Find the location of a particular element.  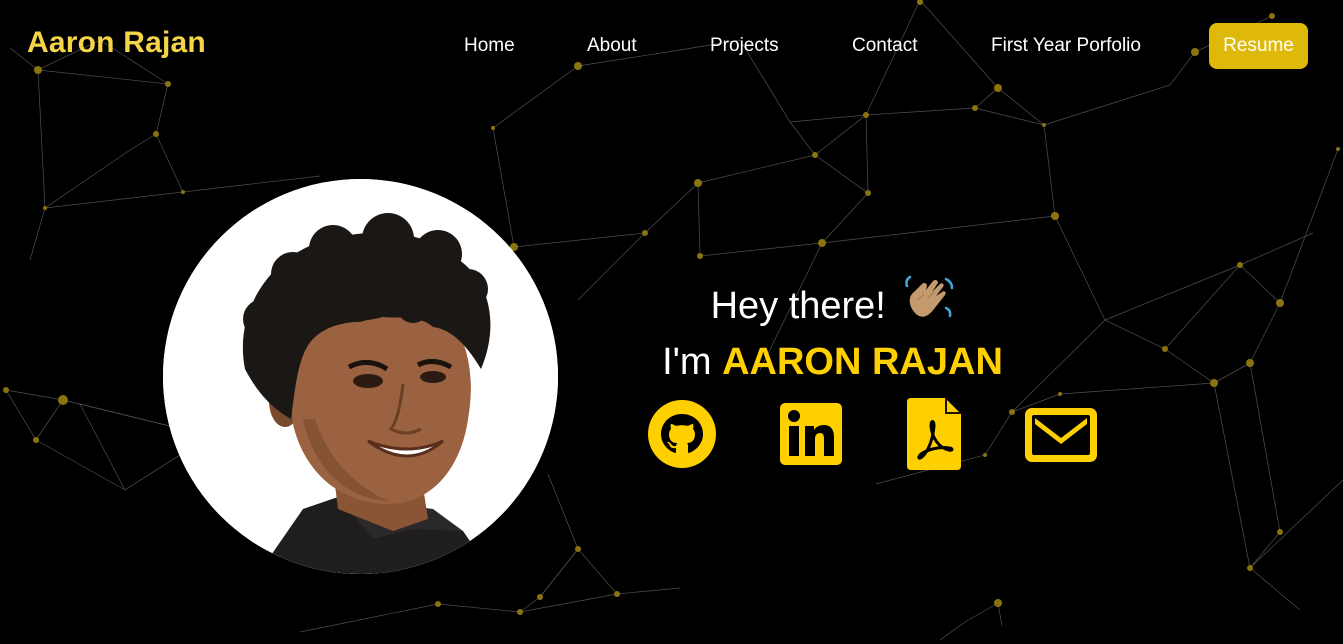

nav-link-about: About is located at coordinates (612, 46).